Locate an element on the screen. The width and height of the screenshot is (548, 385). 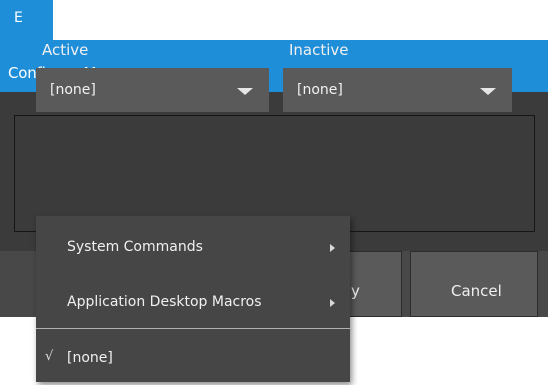
active-dropdown: [none] is located at coordinates (152, 90).